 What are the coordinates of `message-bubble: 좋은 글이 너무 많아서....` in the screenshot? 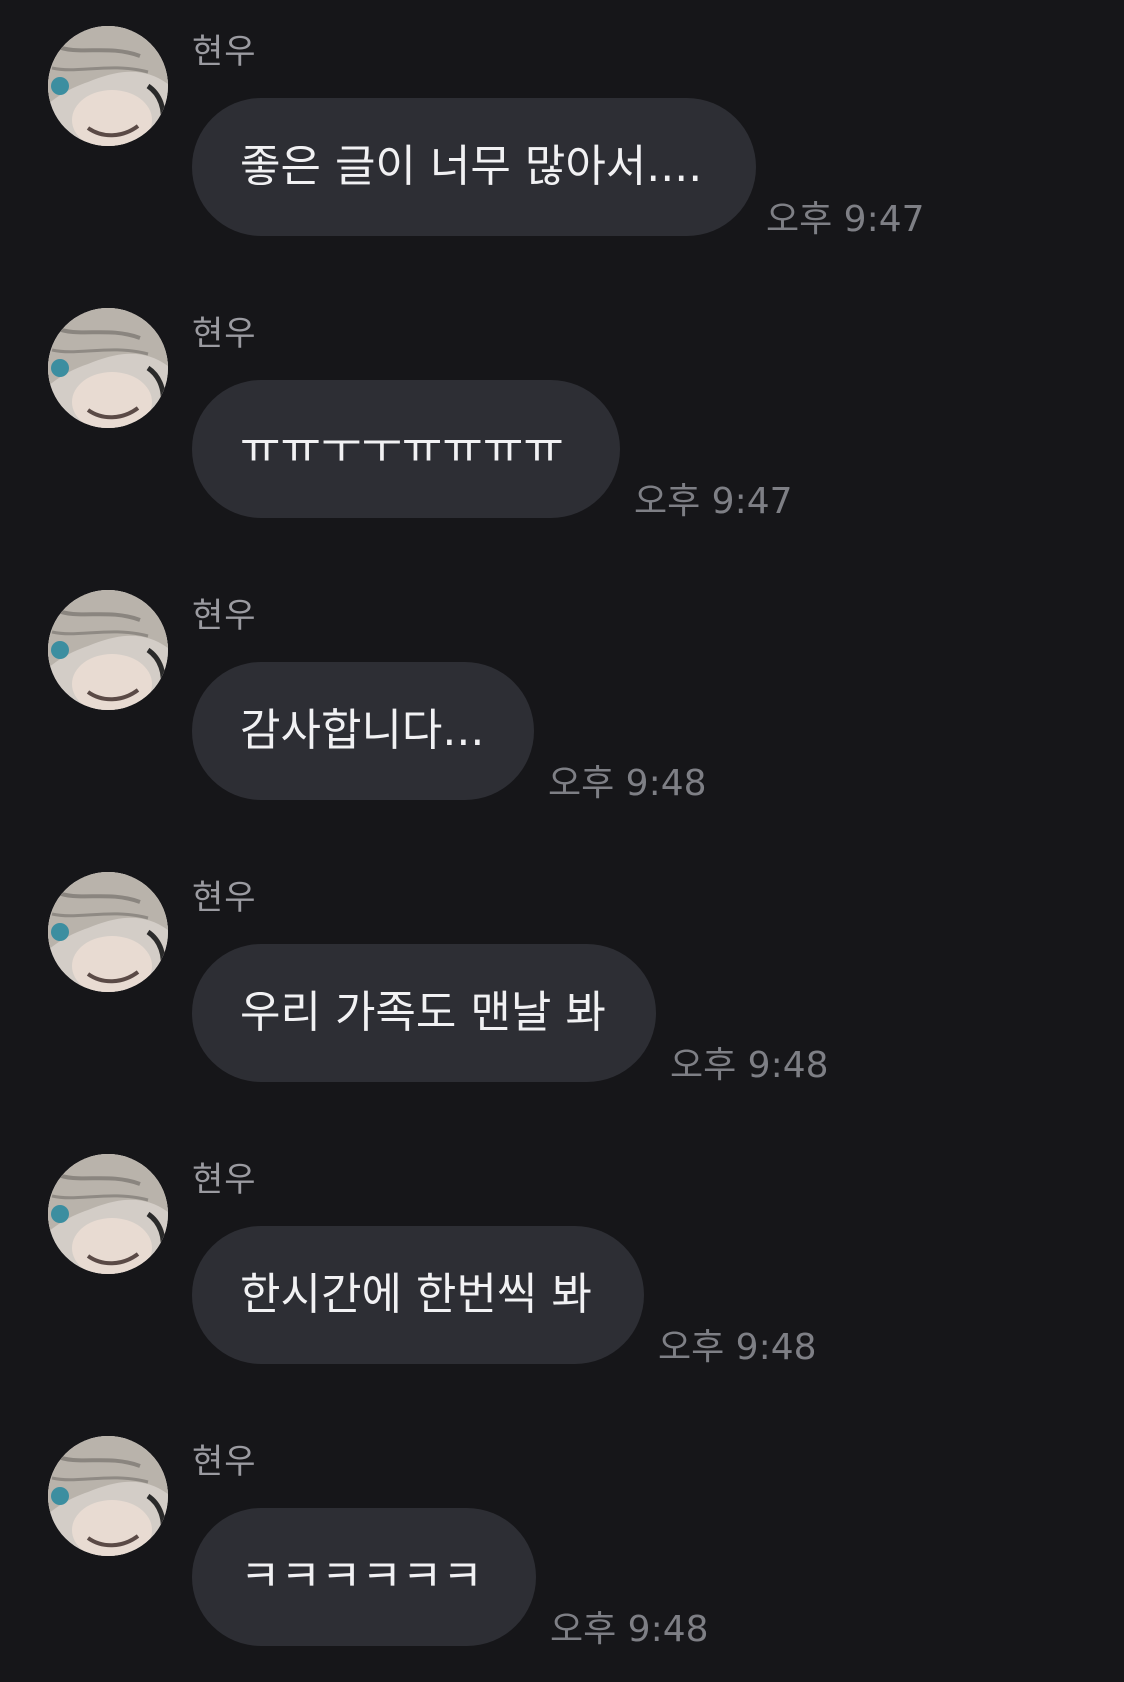 It's located at (474, 167).